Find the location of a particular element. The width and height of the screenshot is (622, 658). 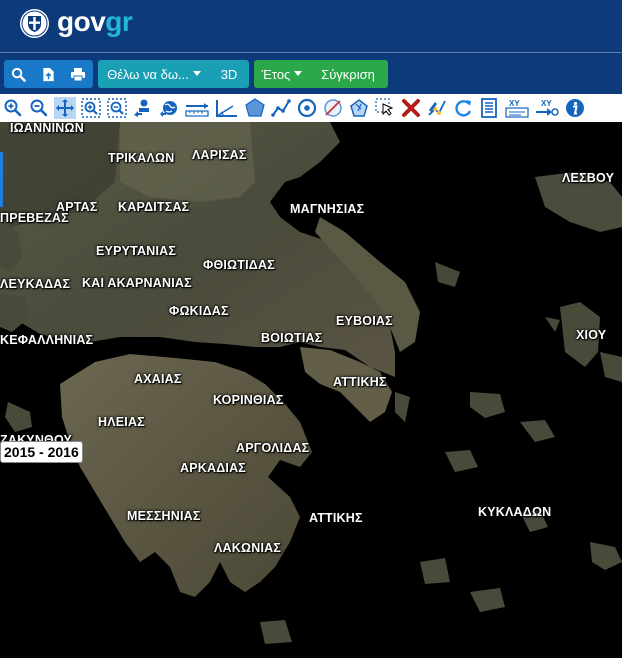

edit-vertices-icon is located at coordinates (437, 108).